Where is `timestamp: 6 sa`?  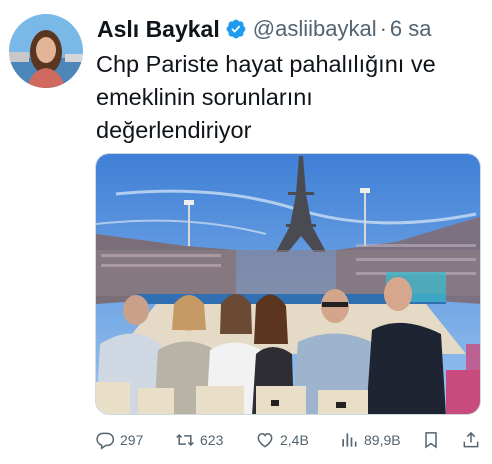
timestamp: 6 sa is located at coordinates (411, 29).